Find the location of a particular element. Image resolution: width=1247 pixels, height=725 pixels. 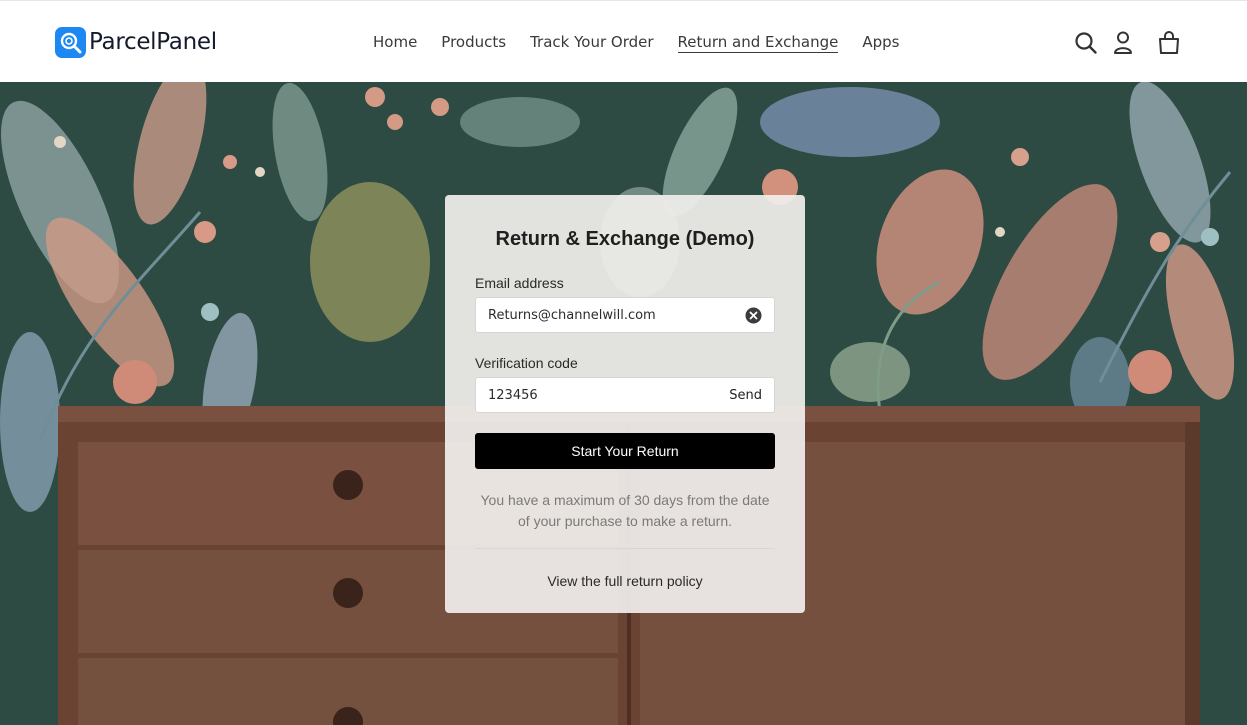

nav-home: Home is located at coordinates (395, 42).